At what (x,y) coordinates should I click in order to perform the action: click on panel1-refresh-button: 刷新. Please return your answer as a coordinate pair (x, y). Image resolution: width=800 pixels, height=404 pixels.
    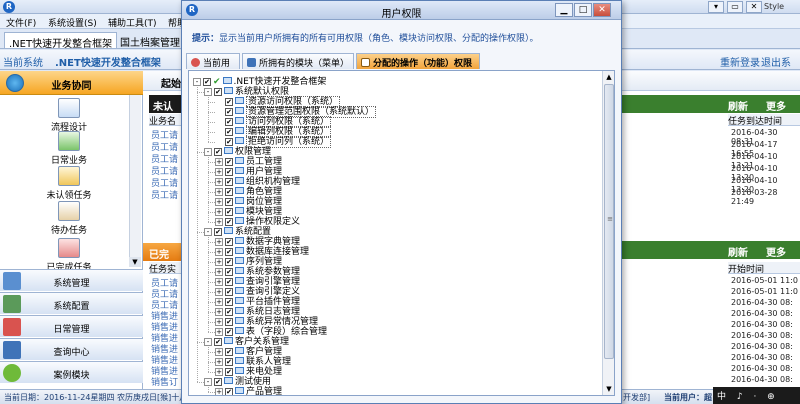
    Looking at the image, I should click on (738, 105).